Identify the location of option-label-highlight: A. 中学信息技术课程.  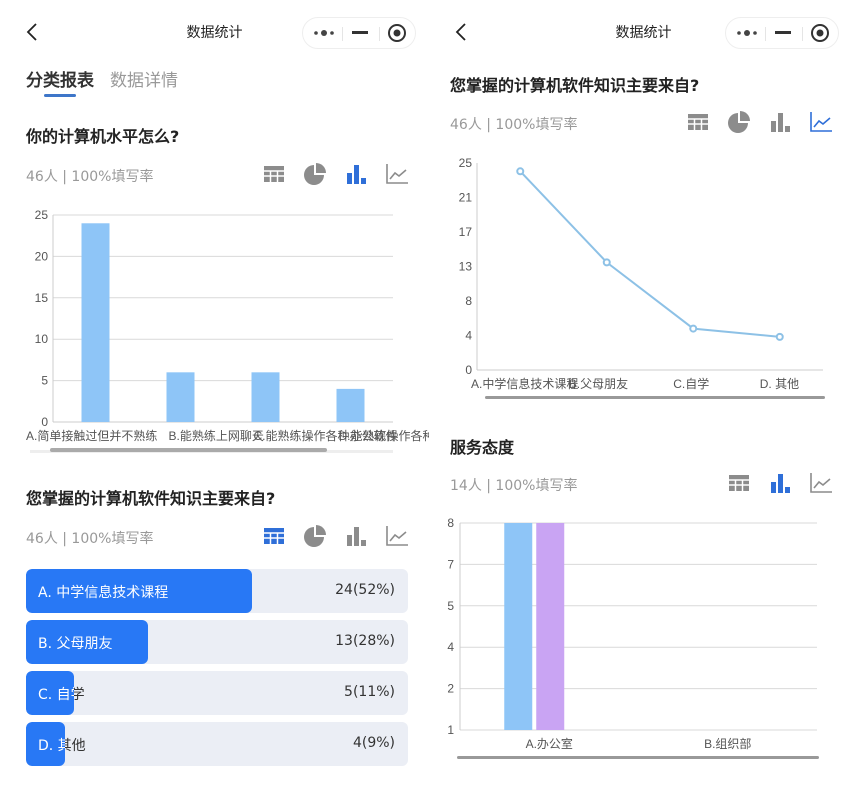
(103, 593).